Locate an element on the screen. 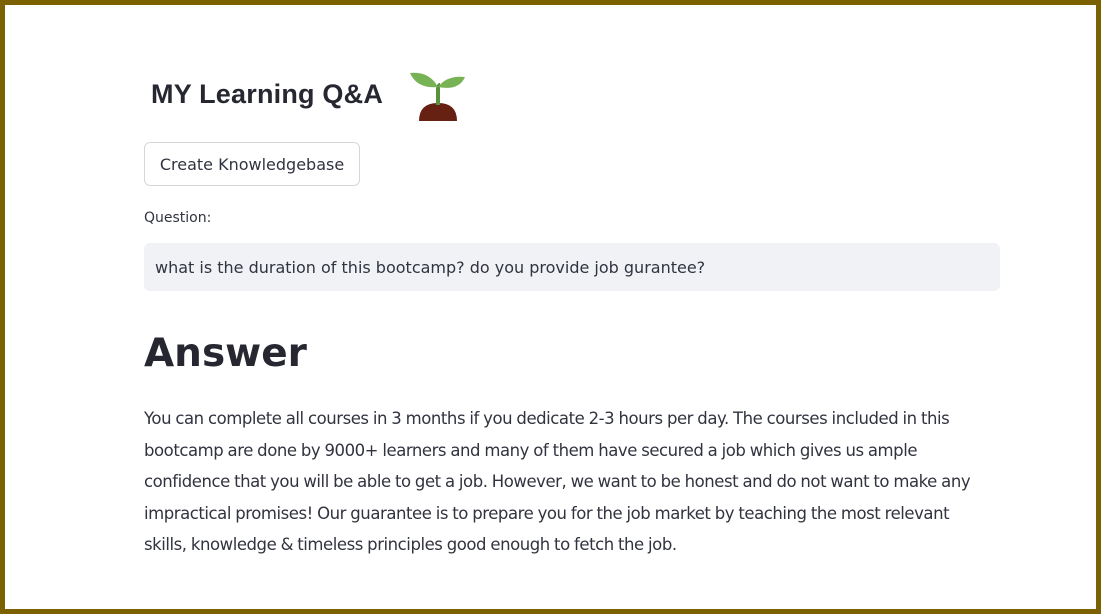 Image resolution: width=1101 pixels, height=614 pixels. app-title: MY Learning Q&A is located at coordinates (267, 93).